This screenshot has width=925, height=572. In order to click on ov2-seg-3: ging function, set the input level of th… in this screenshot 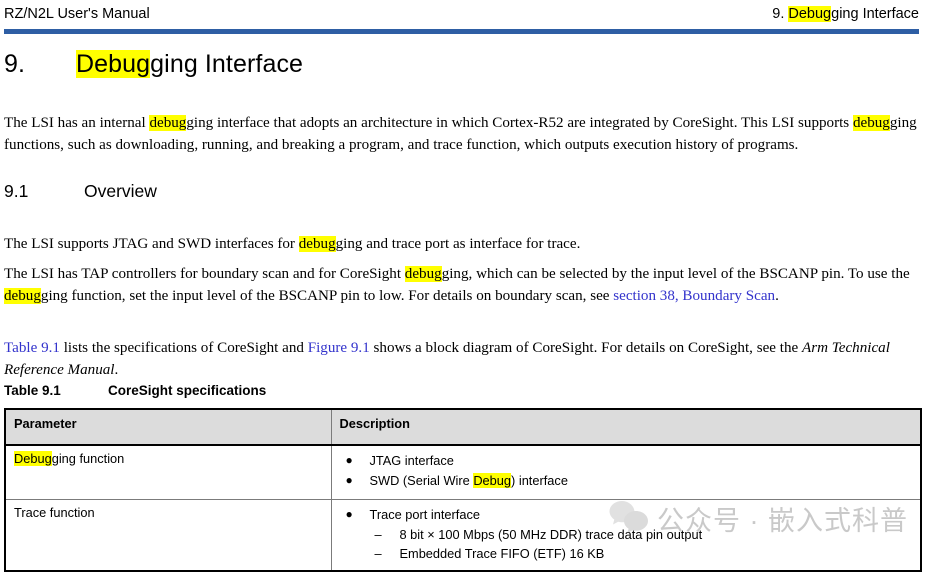, I will do `click(327, 295)`.